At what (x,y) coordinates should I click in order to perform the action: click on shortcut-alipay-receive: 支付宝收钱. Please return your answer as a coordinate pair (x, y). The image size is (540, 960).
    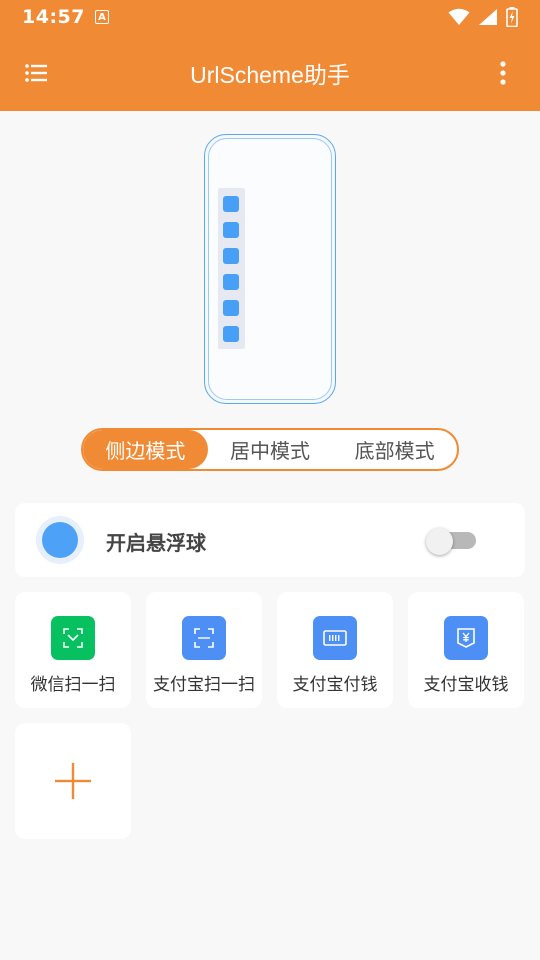
    Looking at the image, I should click on (466, 650).